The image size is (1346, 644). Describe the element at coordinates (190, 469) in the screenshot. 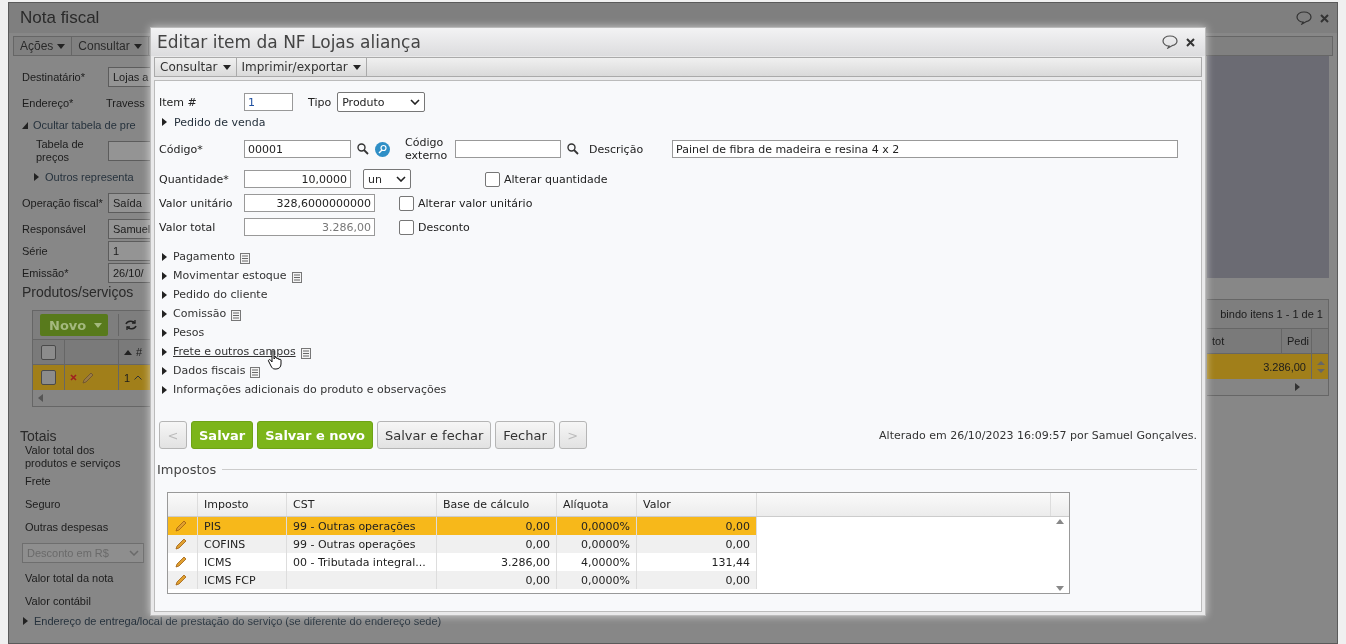

I see `section-heading: Impostos` at that location.